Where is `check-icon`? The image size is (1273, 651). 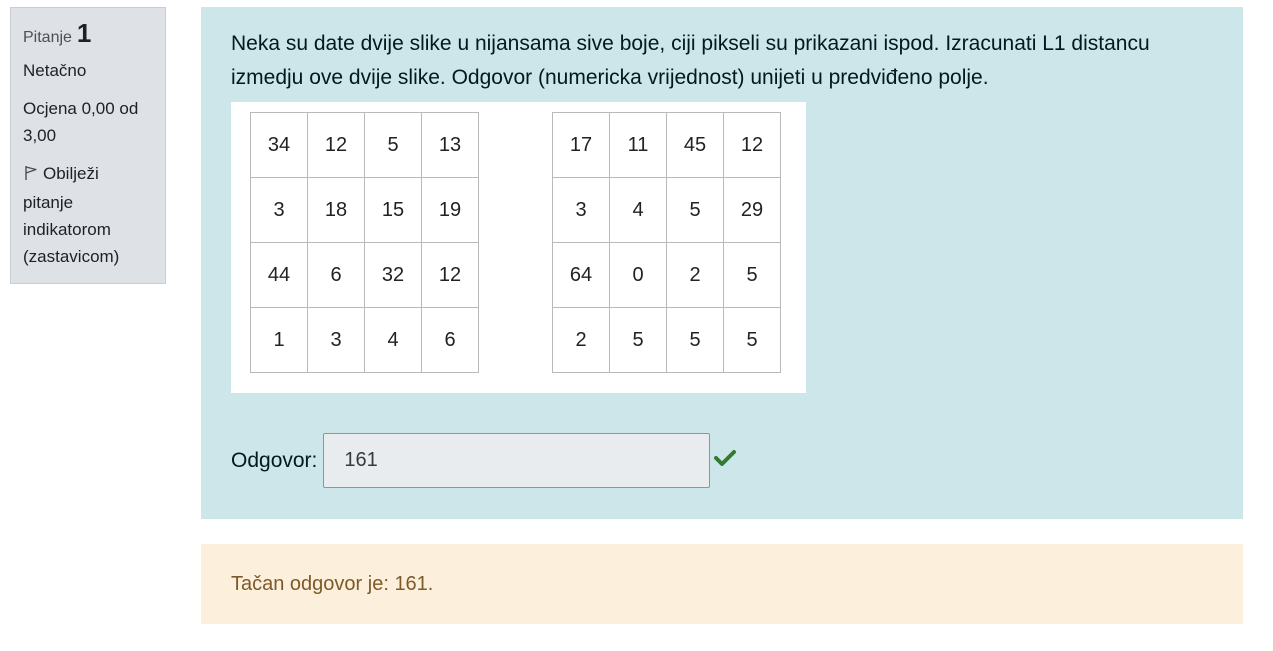
check-icon is located at coordinates (725, 460).